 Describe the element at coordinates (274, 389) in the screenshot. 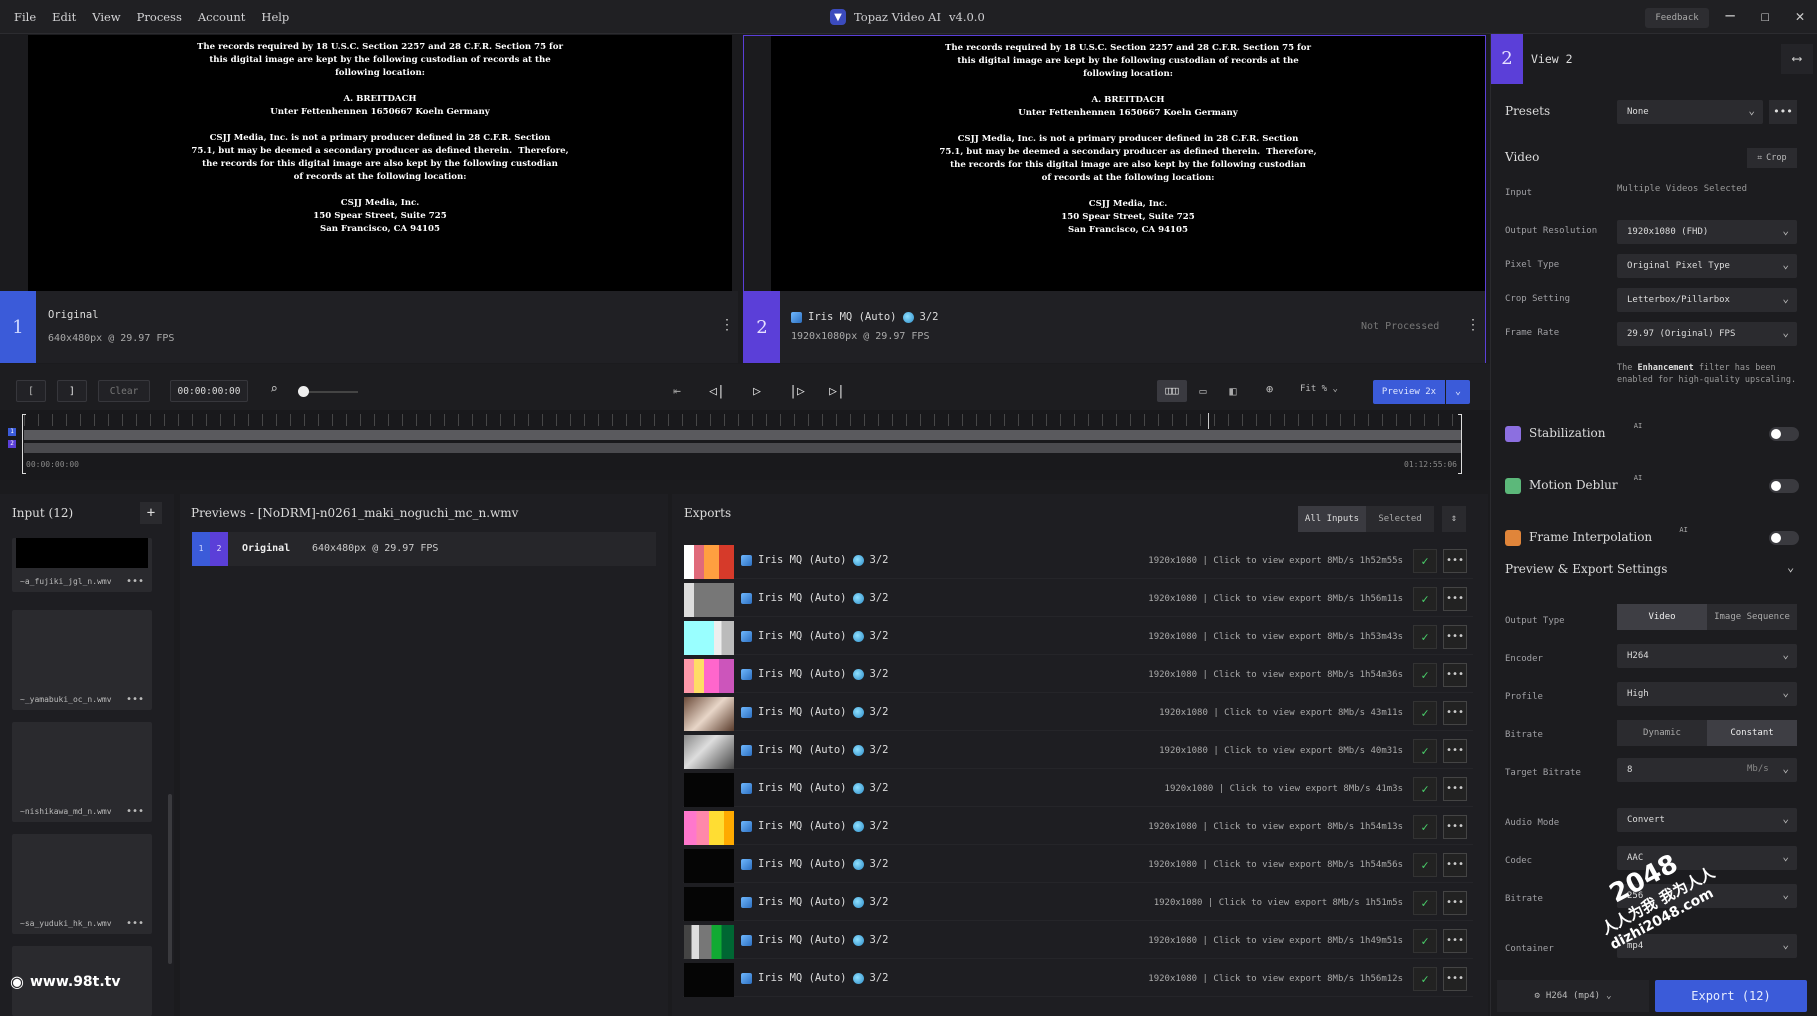

I see `zoom-search-icon: ⌕` at that location.